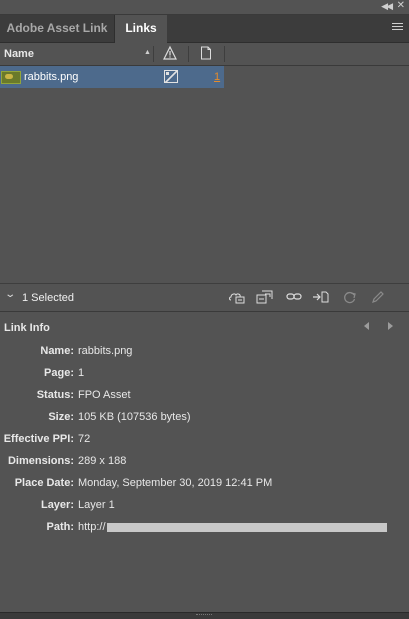  I want to click on link-info-header: Link Info, so click(204, 328).